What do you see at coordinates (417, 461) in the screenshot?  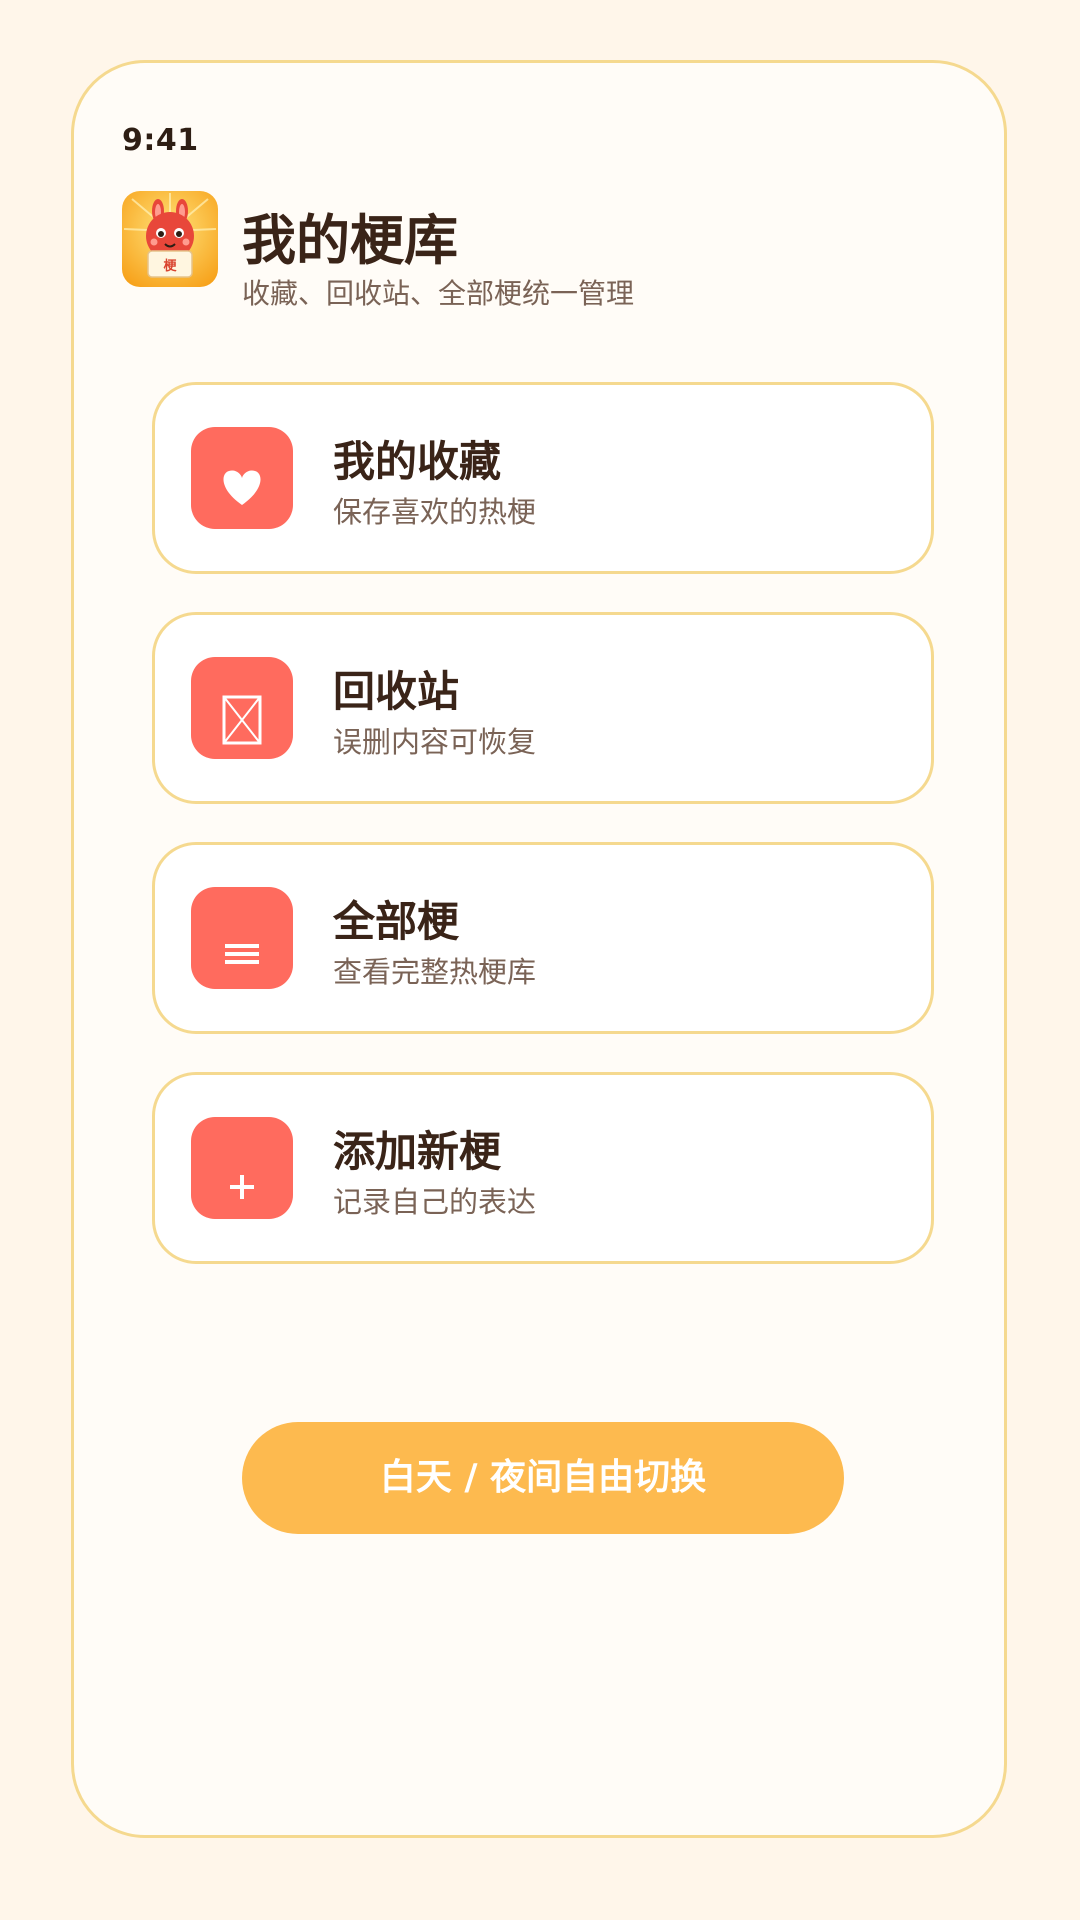 I see `favorites-title: 我的收藏` at bounding box center [417, 461].